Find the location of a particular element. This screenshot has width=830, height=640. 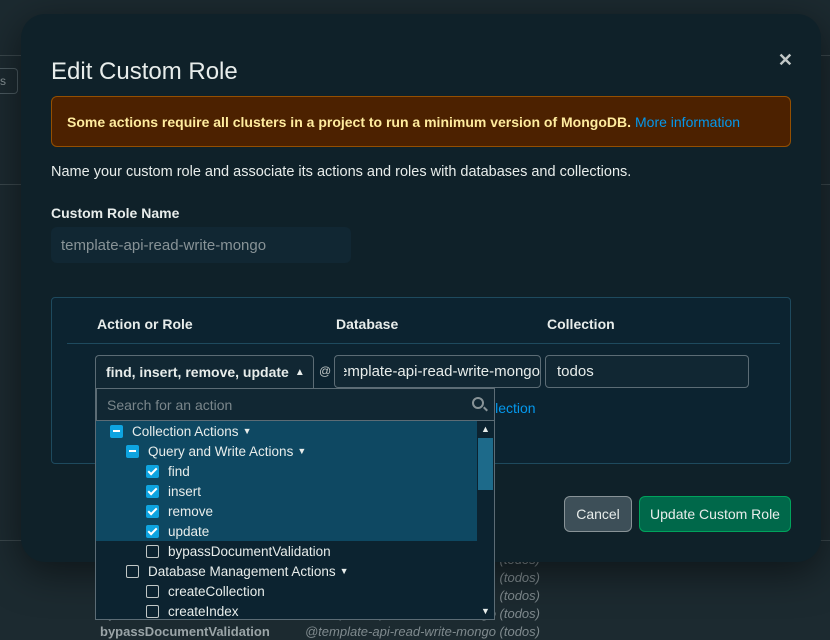

action-option: createCollection is located at coordinates (287, 591).